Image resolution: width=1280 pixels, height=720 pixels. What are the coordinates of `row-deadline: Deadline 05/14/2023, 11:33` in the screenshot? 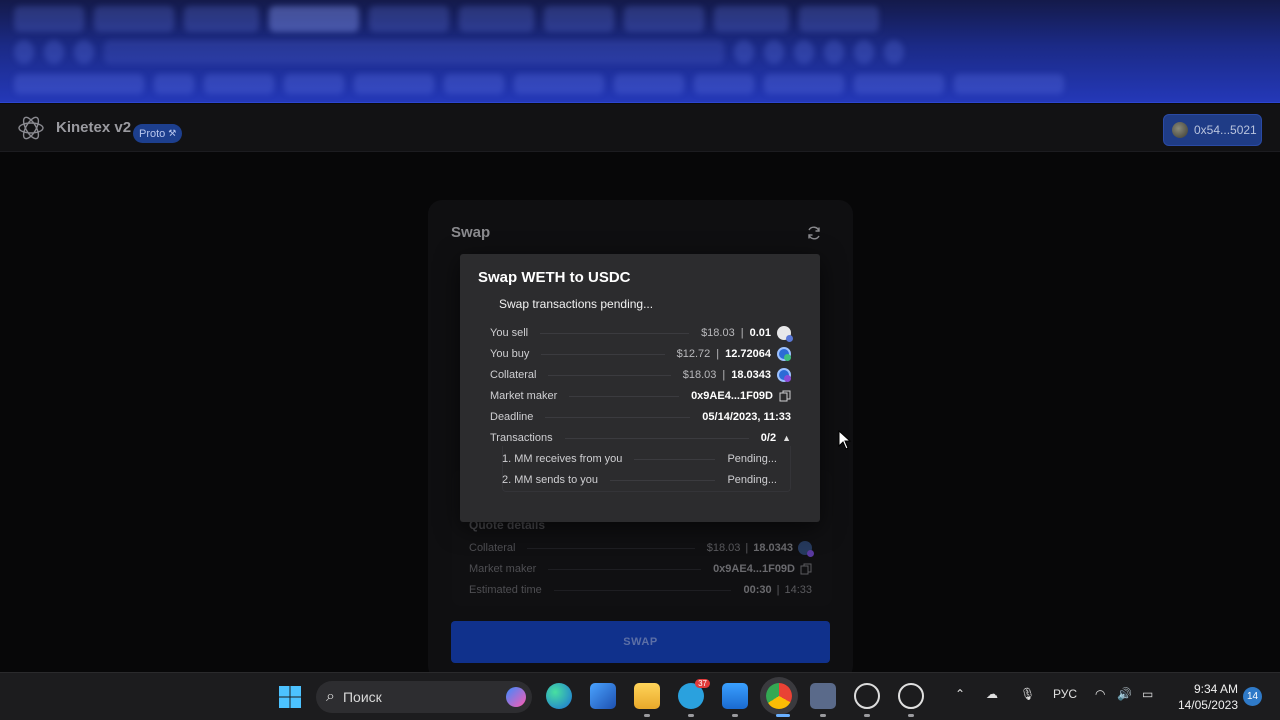 It's located at (640, 417).